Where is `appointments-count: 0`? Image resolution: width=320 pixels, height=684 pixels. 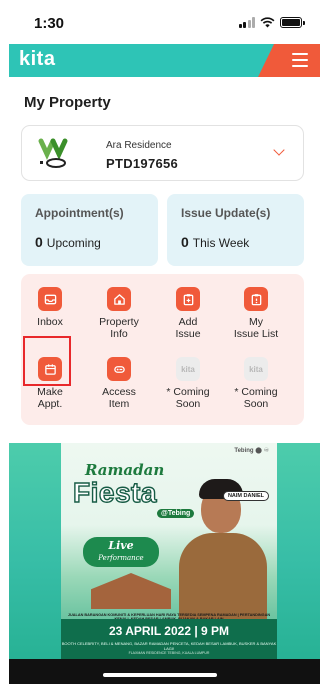
appointments-count: 0 is located at coordinates (39, 242).